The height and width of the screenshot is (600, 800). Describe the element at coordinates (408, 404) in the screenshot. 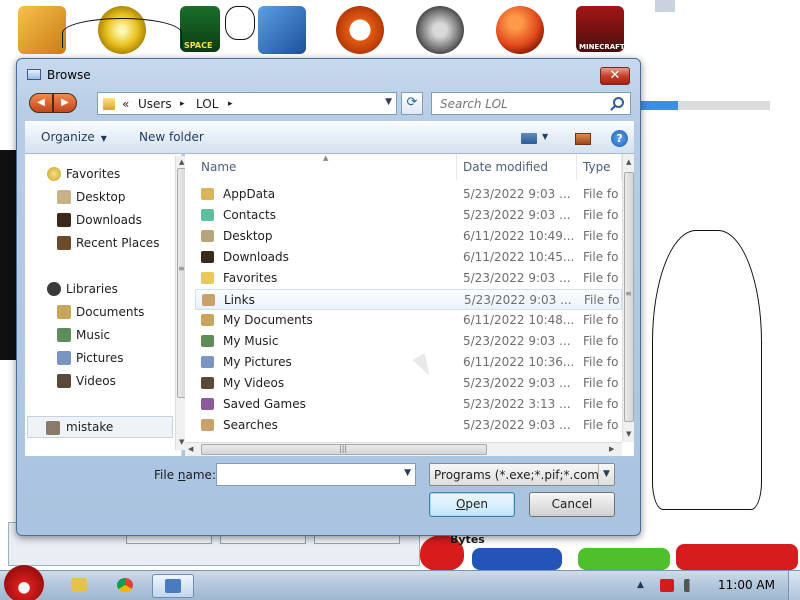

I see `file-row: Saved Games 5/23/2022 3:13 ... File fo` at that location.